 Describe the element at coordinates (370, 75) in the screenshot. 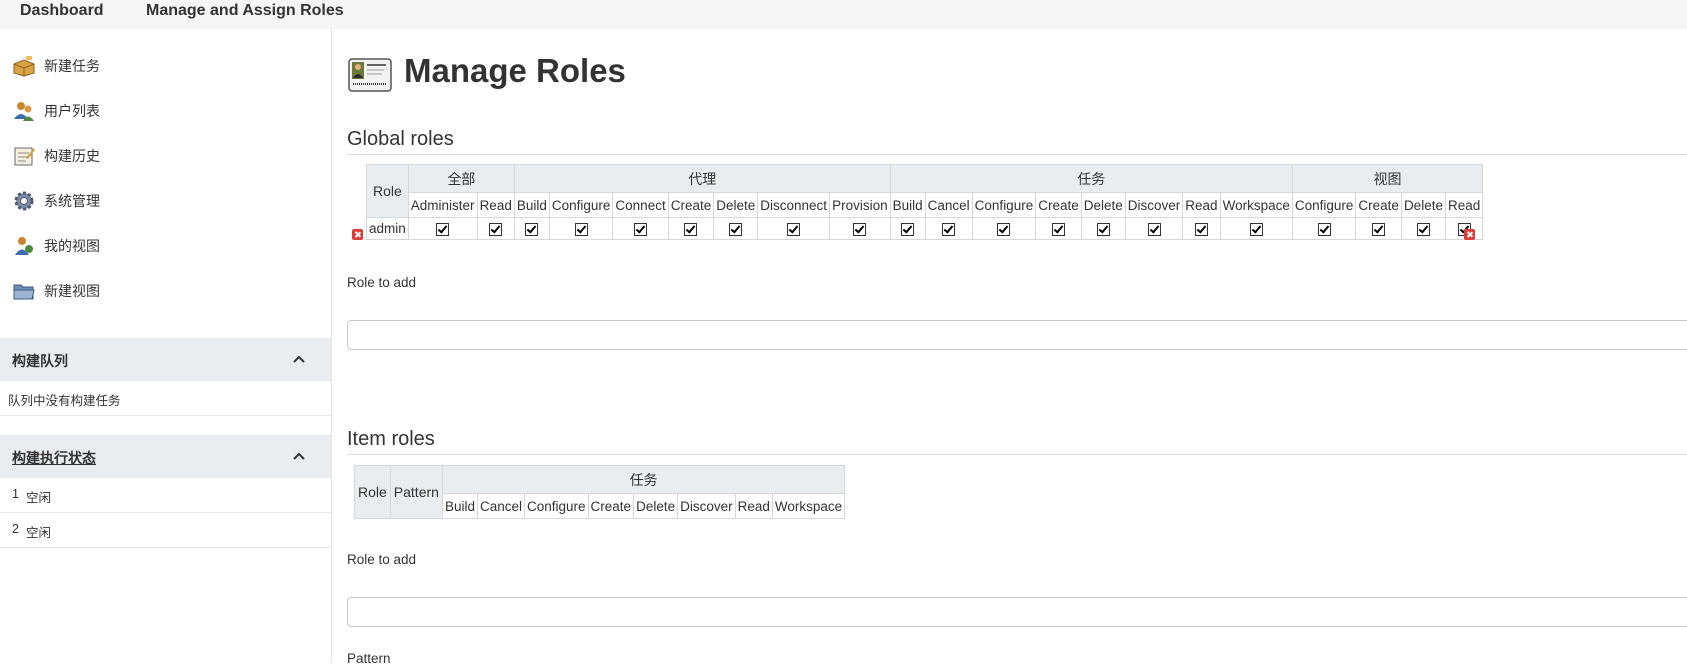

I see `id-card-icon` at that location.